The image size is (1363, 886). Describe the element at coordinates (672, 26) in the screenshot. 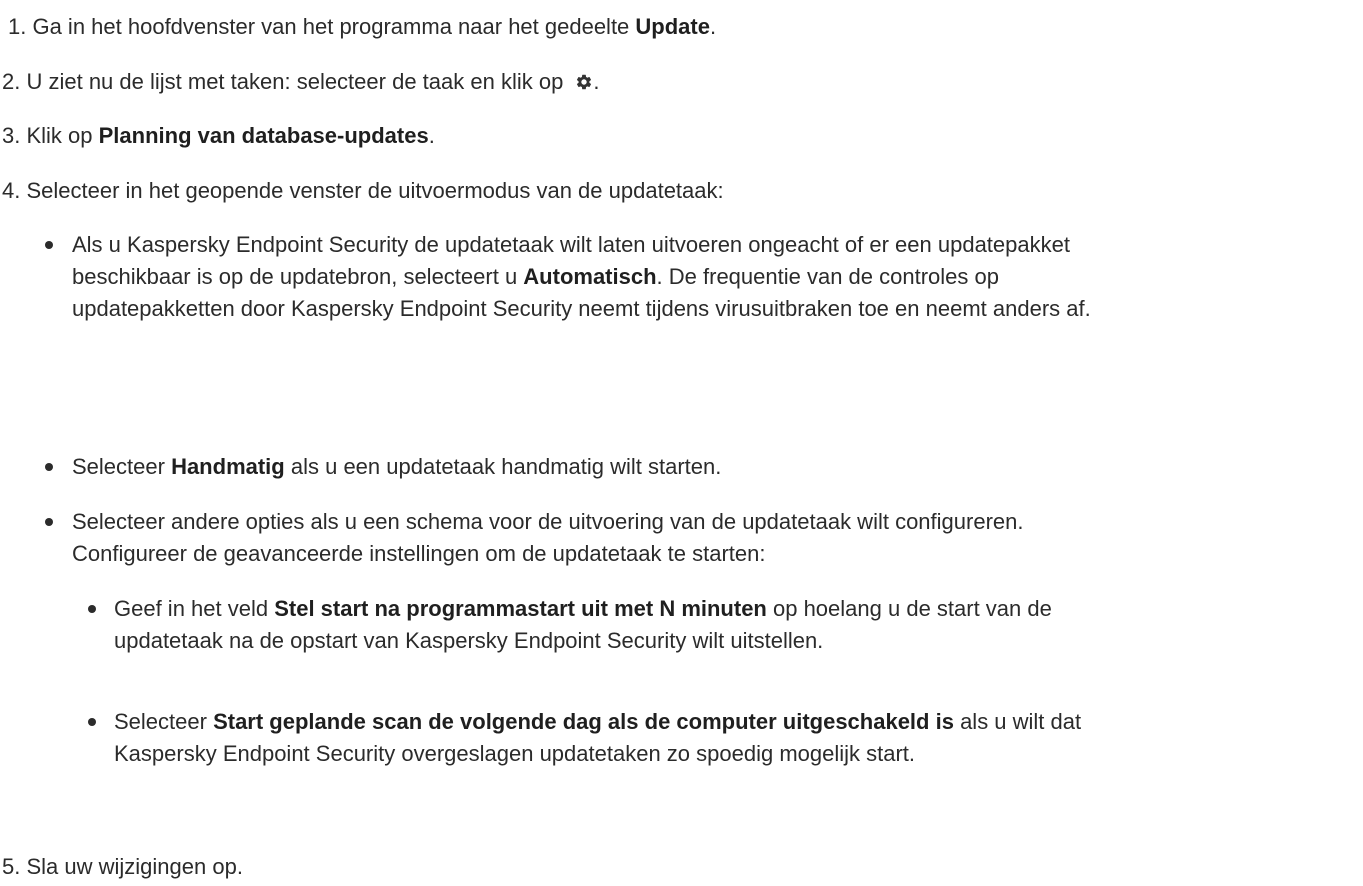

I see `update-section-name: Update` at that location.